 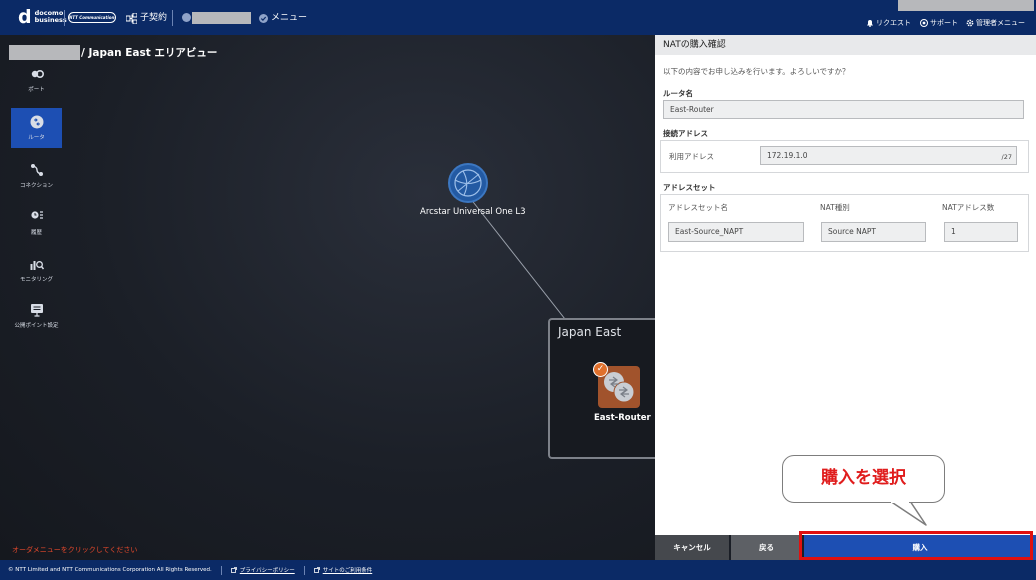 I want to click on router-name-label: ルータ名, so click(x=678, y=93).